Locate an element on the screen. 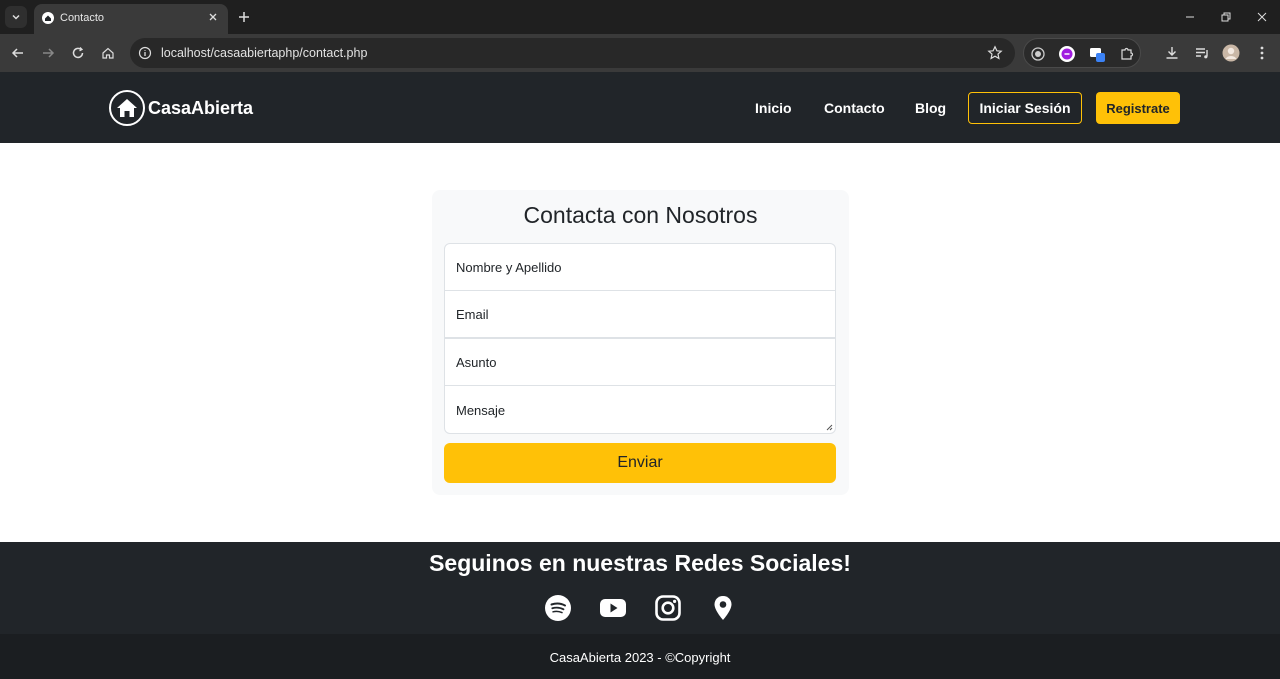 This screenshot has width=1280, height=679. extension-purple-icon is located at coordinates (1067, 54).